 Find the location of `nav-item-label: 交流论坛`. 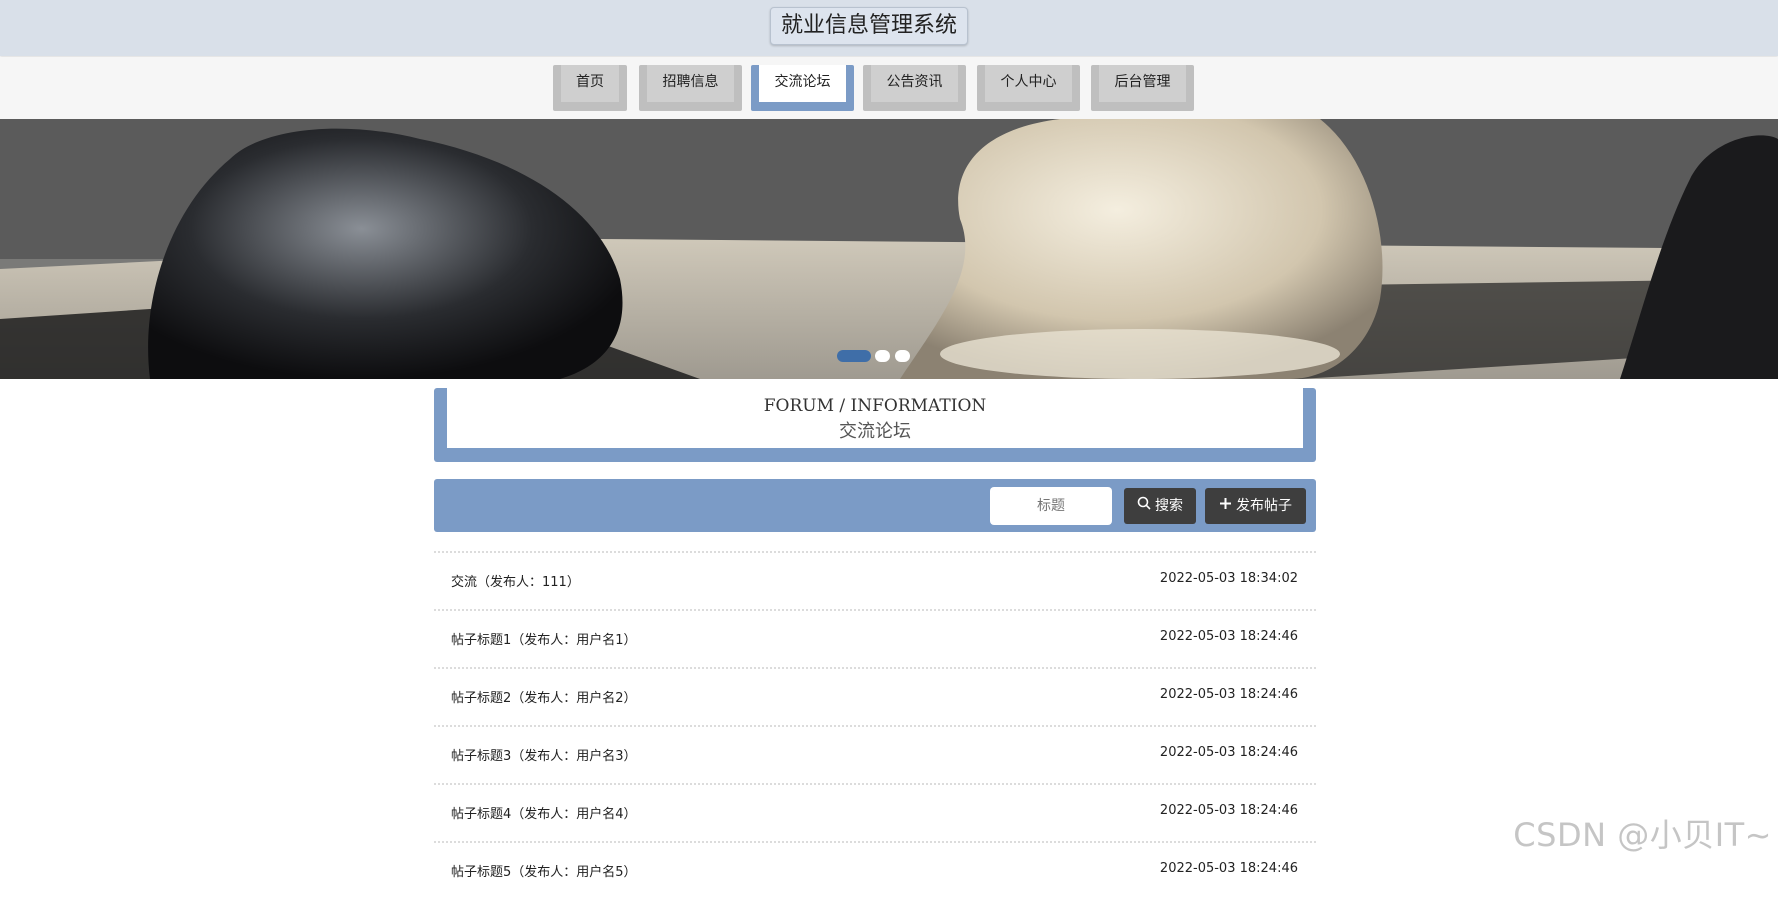

nav-item-label: 交流论坛 is located at coordinates (802, 83).